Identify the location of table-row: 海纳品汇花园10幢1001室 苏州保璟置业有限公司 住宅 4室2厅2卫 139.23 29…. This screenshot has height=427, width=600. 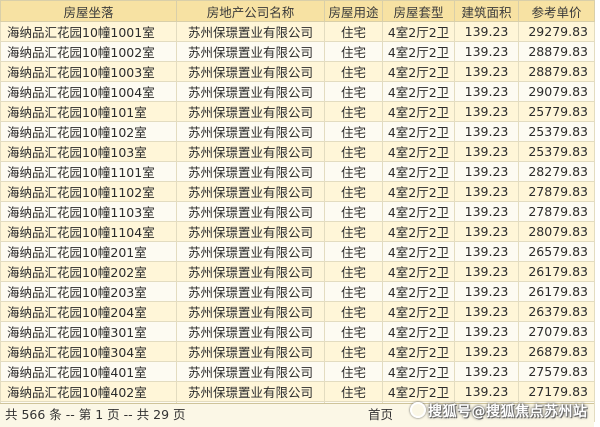
(297, 31).